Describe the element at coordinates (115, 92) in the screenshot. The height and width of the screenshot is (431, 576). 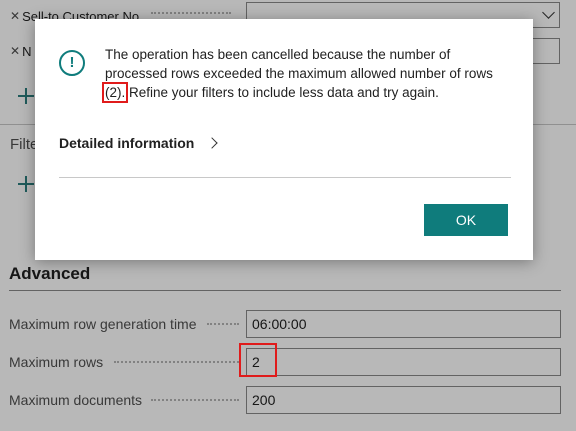
I see `message-highlight: (2).` at that location.